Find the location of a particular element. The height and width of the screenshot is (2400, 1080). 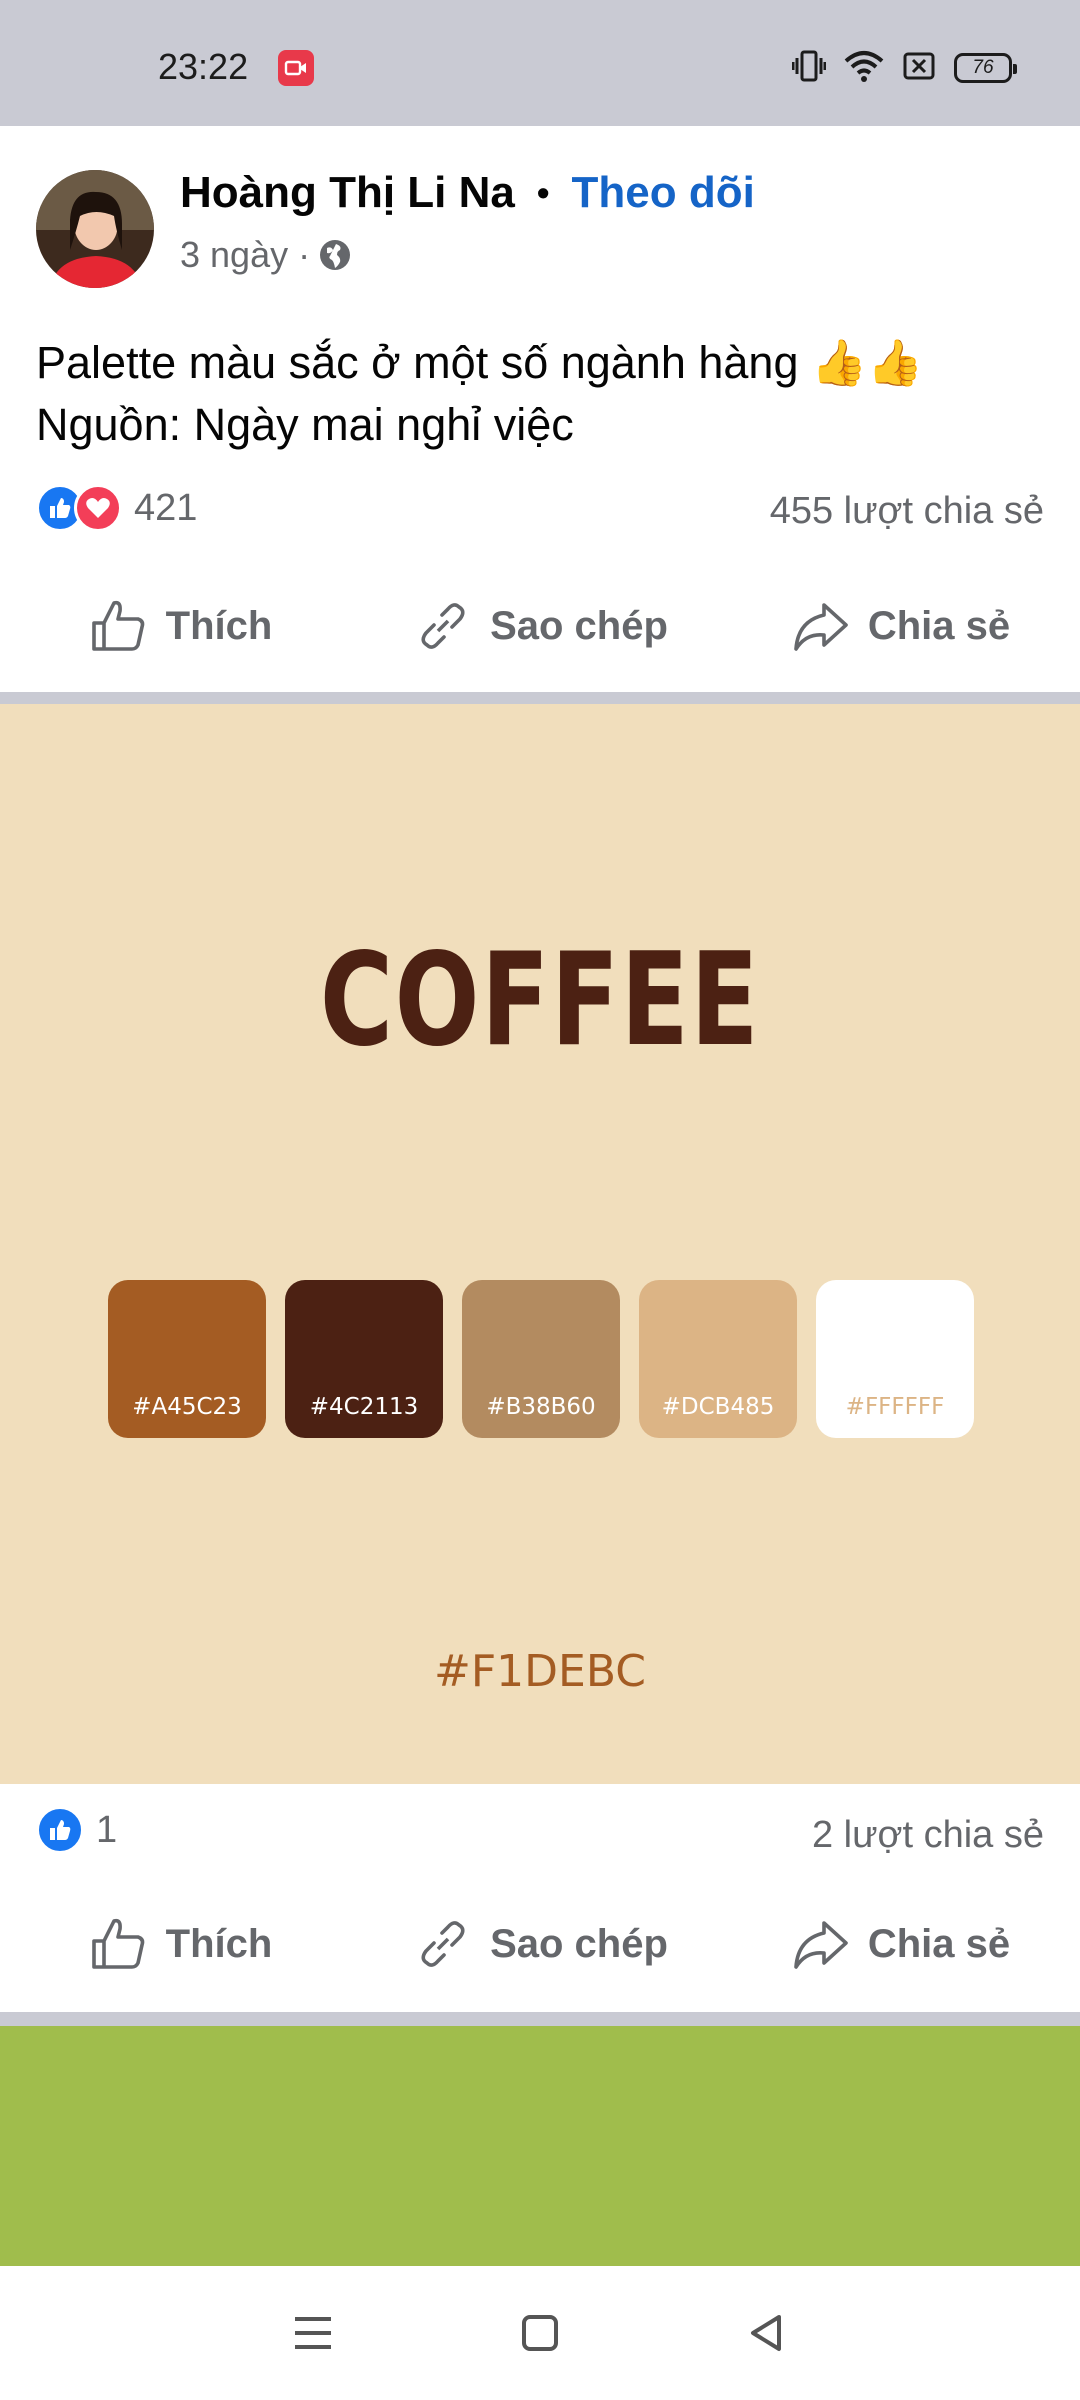

post2-share-count: 2 lượt chia sẻ is located at coordinates (928, 1835).